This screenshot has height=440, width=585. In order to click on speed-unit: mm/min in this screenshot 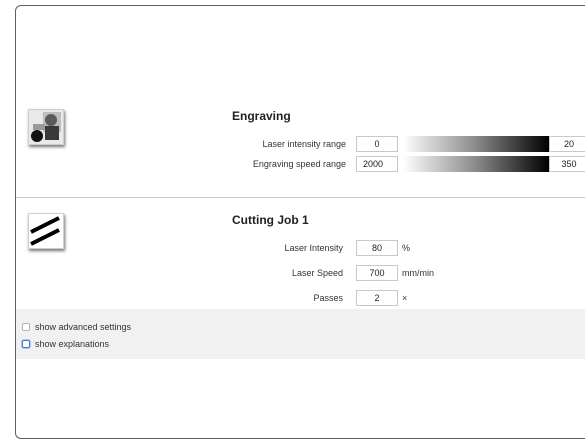, I will do `click(418, 273)`.